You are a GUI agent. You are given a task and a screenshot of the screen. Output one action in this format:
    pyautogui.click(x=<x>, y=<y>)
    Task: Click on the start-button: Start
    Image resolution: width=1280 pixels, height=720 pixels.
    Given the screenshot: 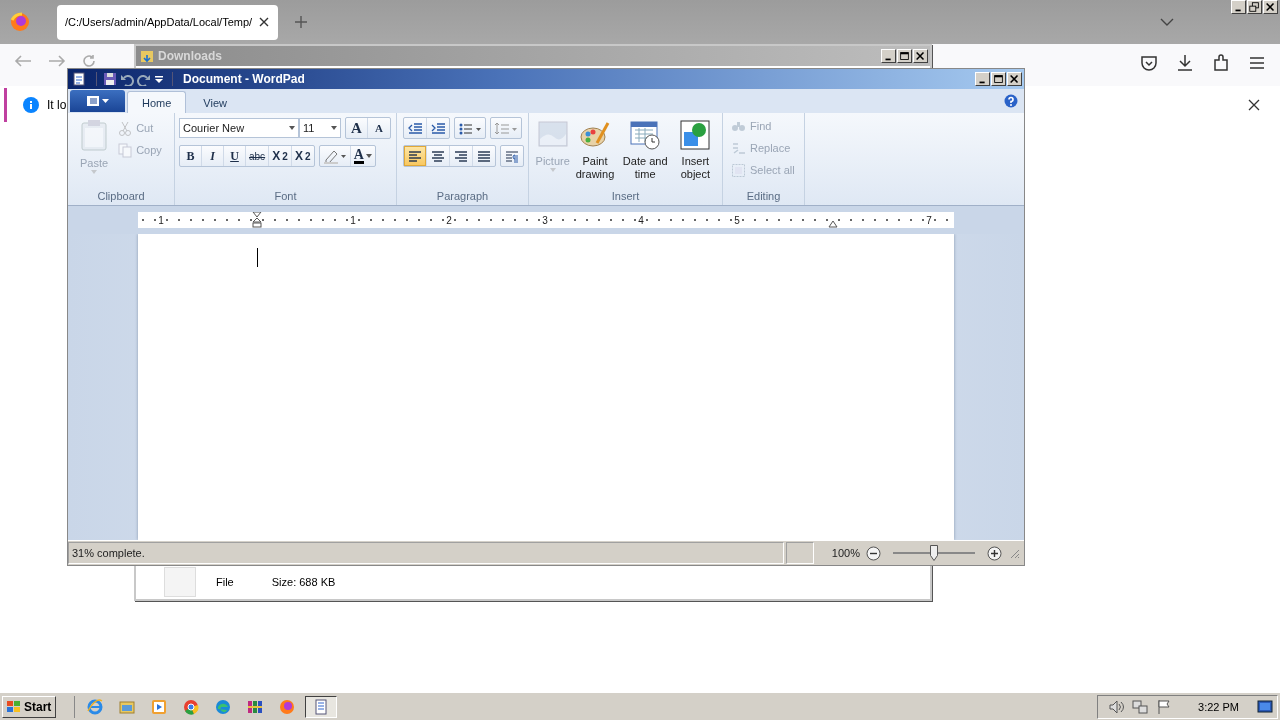 What is the action you would take?
    pyautogui.click(x=29, y=706)
    